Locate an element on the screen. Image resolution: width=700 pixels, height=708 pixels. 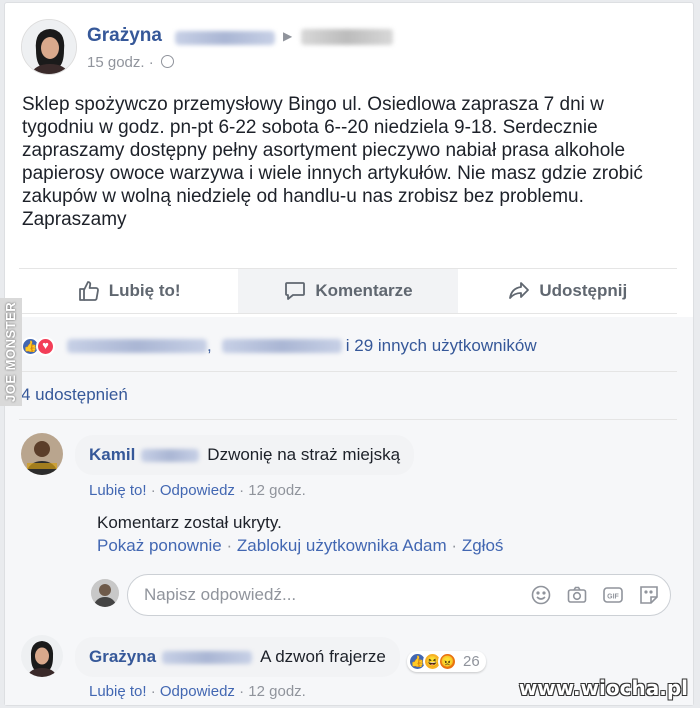
comment-button: Komentarze is located at coordinates (348, 291).